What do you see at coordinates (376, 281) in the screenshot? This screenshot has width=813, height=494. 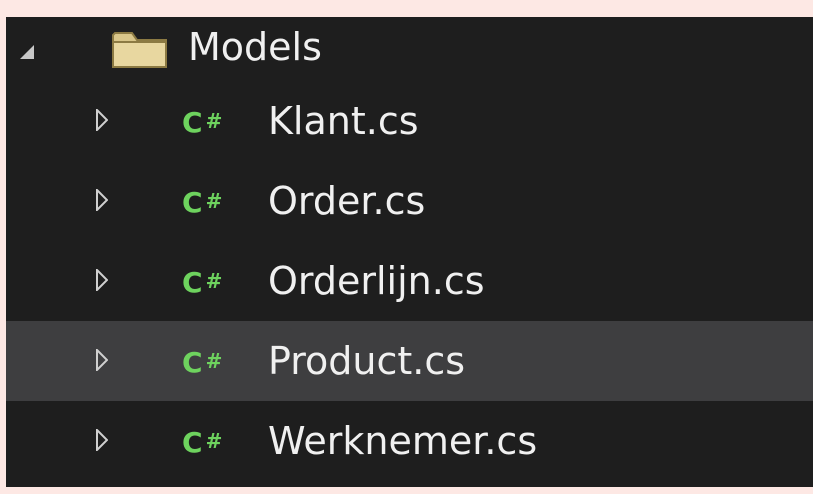 I see `file-label: Orderlijn.cs` at bounding box center [376, 281].